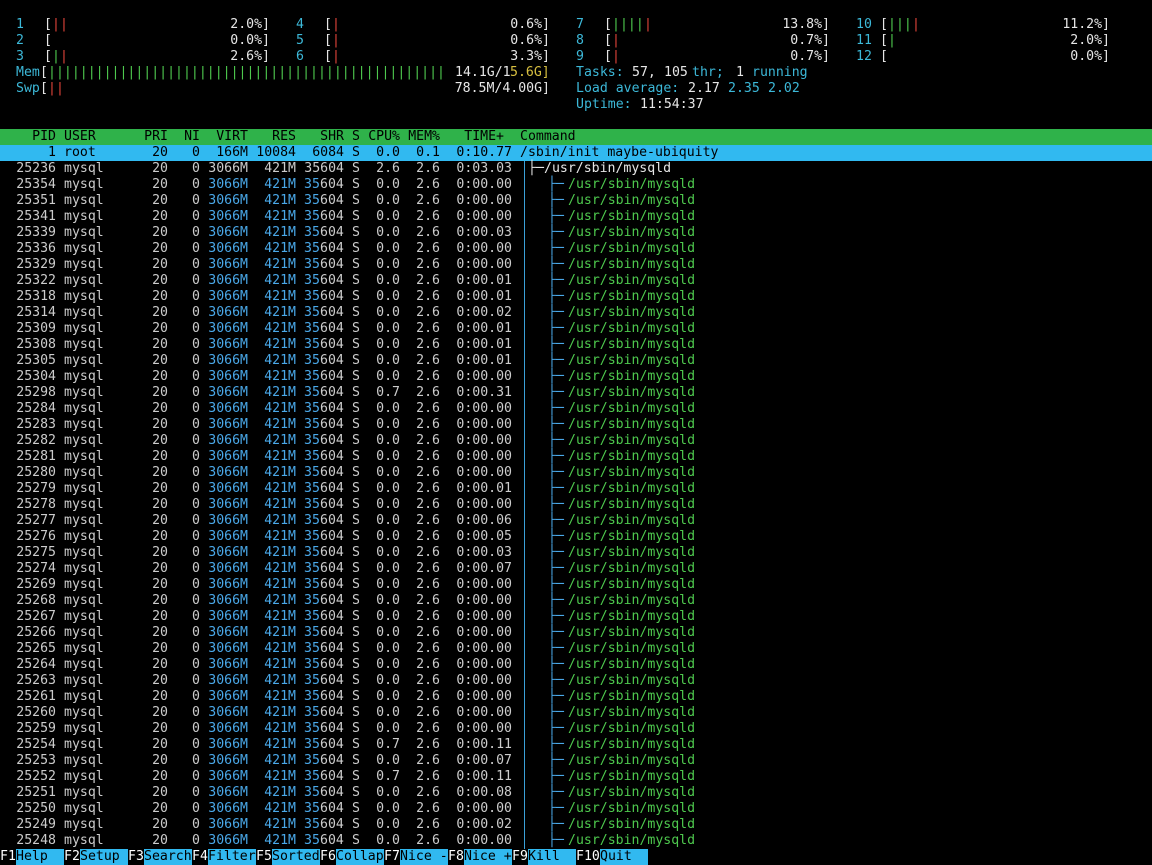 The height and width of the screenshot is (865, 1152). I want to click on fkey-label-f9: Kill, so click(552, 857).